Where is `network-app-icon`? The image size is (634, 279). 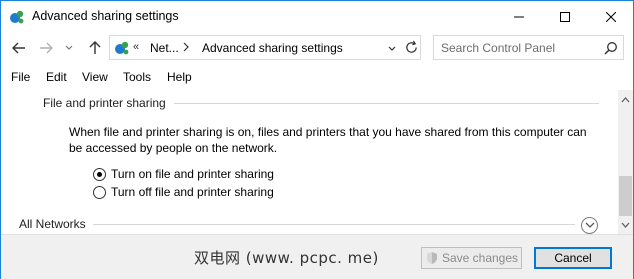
network-app-icon is located at coordinates (17, 17).